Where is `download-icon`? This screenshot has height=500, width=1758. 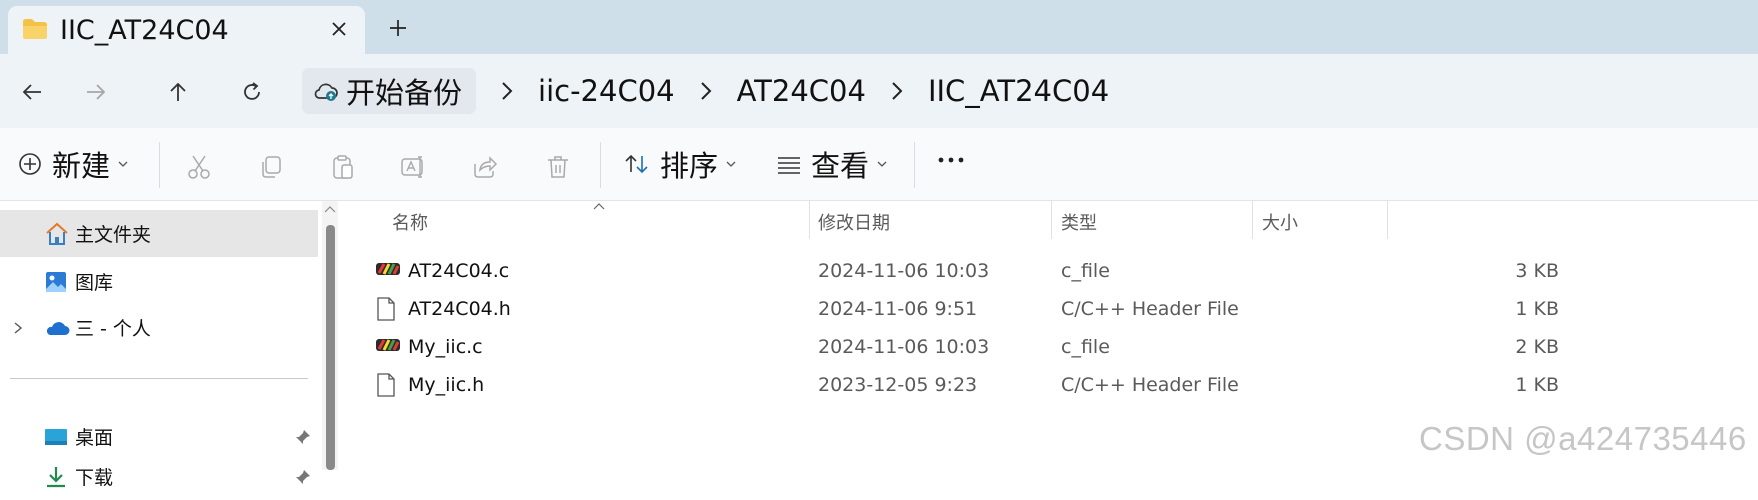 download-icon is located at coordinates (56, 477).